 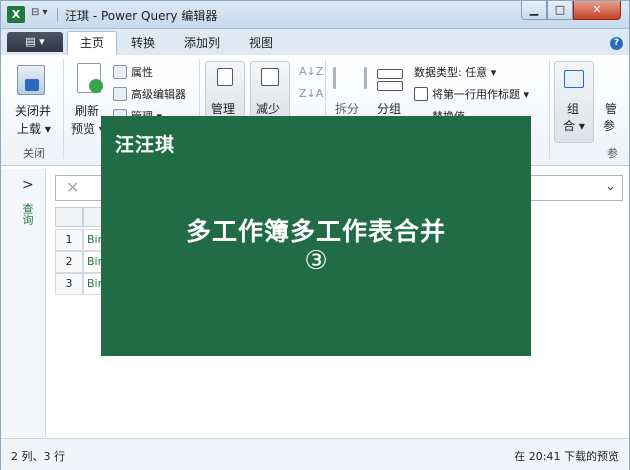 What do you see at coordinates (609, 126) in the screenshot?
I see `manage-parameters-label-2: 参` at bounding box center [609, 126].